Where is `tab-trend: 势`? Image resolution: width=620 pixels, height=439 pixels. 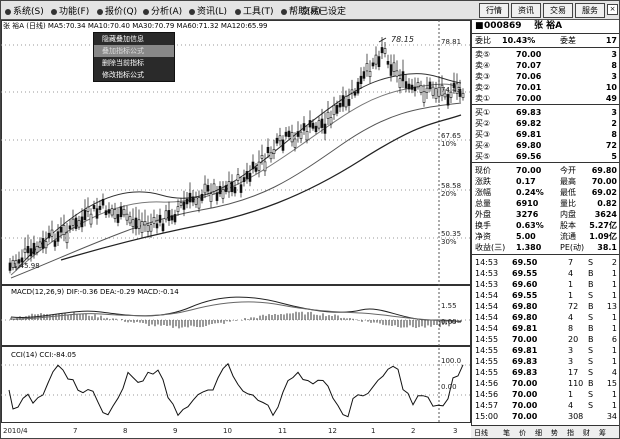 tab-trend: 势 is located at coordinates (554, 433).